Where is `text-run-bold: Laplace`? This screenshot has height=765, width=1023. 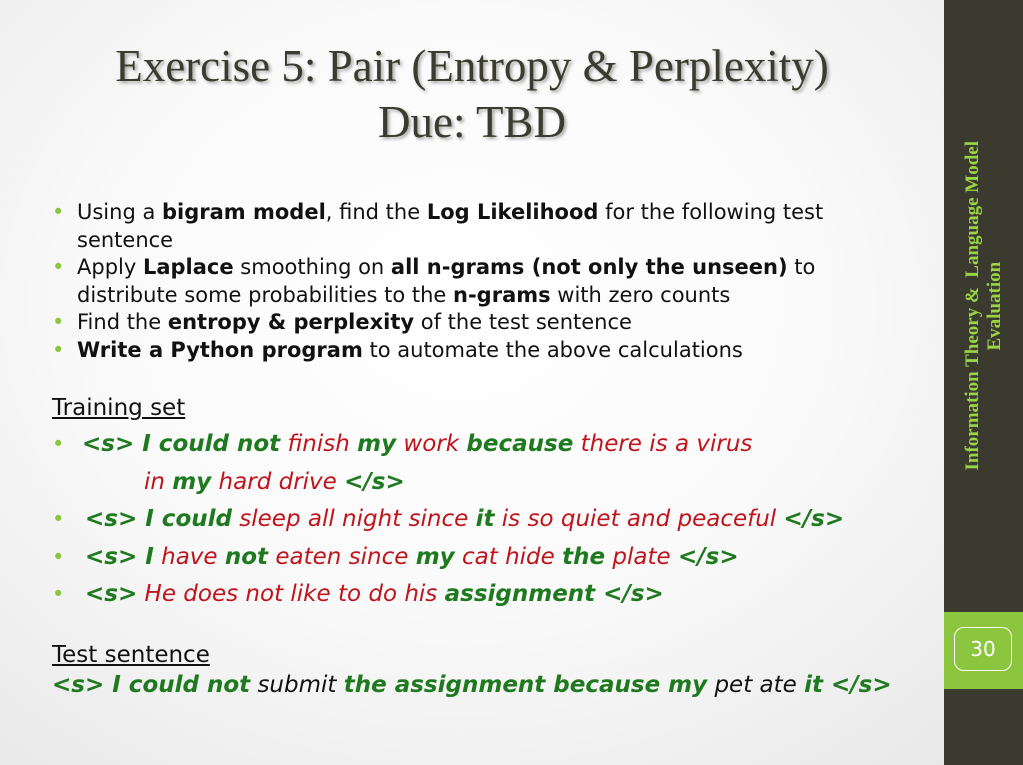 text-run-bold: Laplace is located at coordinates (188, 267).